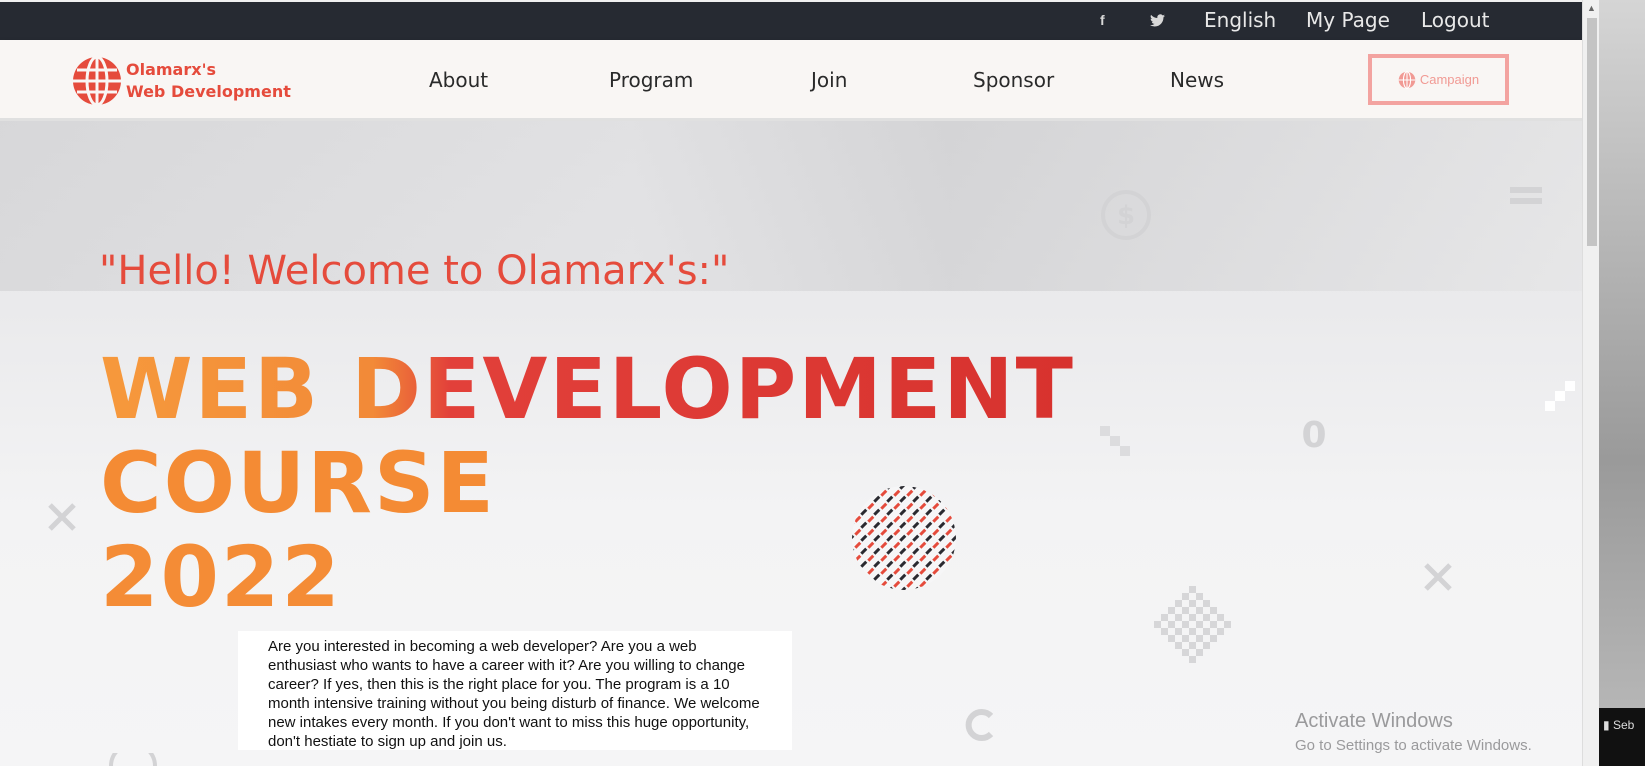 This screenshot has width=1645, height=766. Describe the element at coordinates (651, 80) in the screenshot. I see `nav-program: Program` at that location.